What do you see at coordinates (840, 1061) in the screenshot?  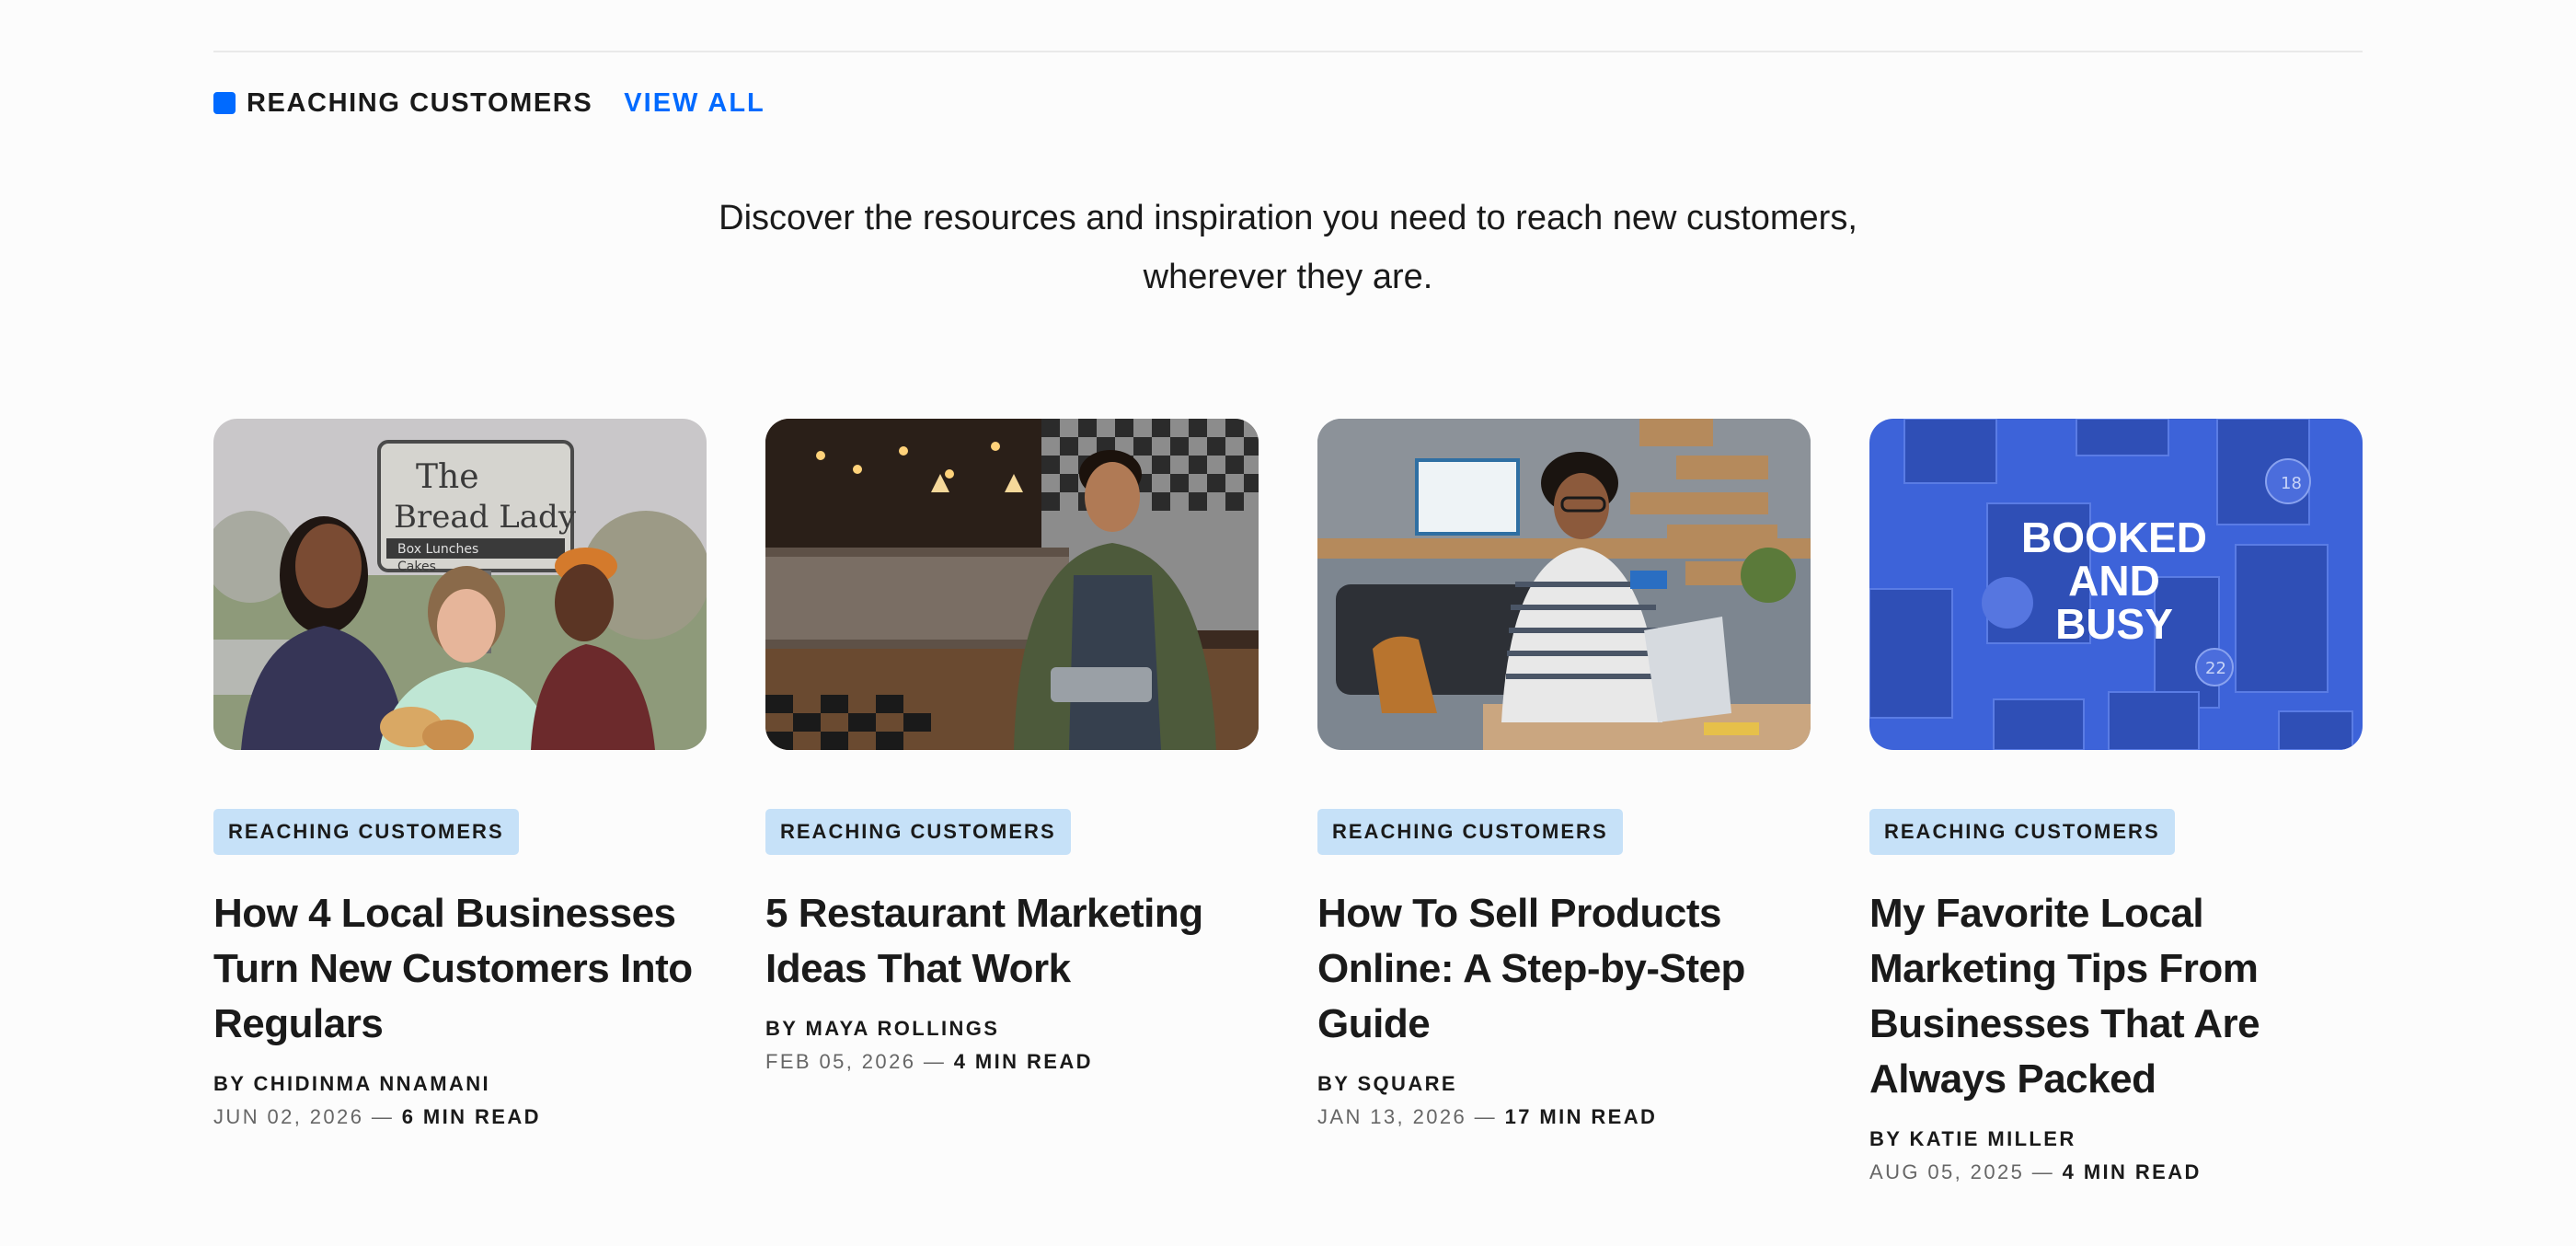 I see `article-date: FEB 05, 2026` at bounding box center [840, 1061].